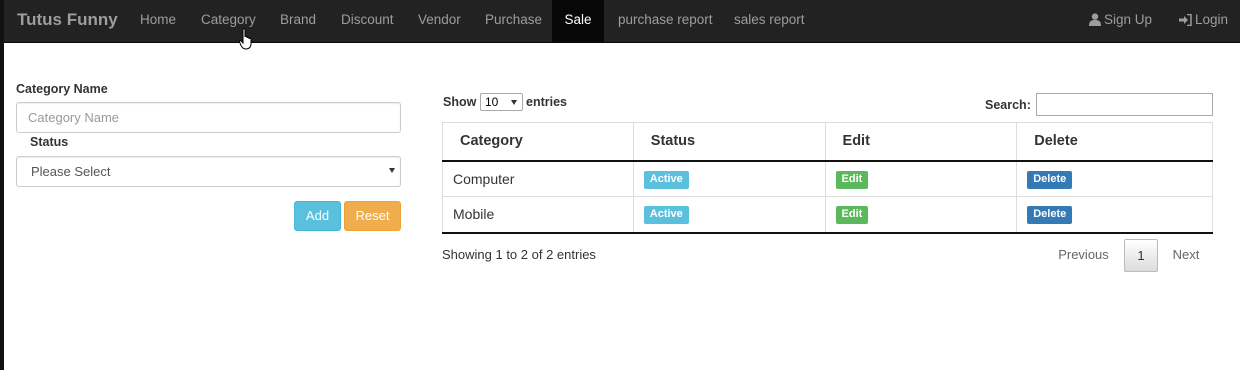 This screenshot has height=370, width=1240. Describe the element at coordinates (1141, 255) in the screenshot. I see `pagination-page-1: 1` at that location.